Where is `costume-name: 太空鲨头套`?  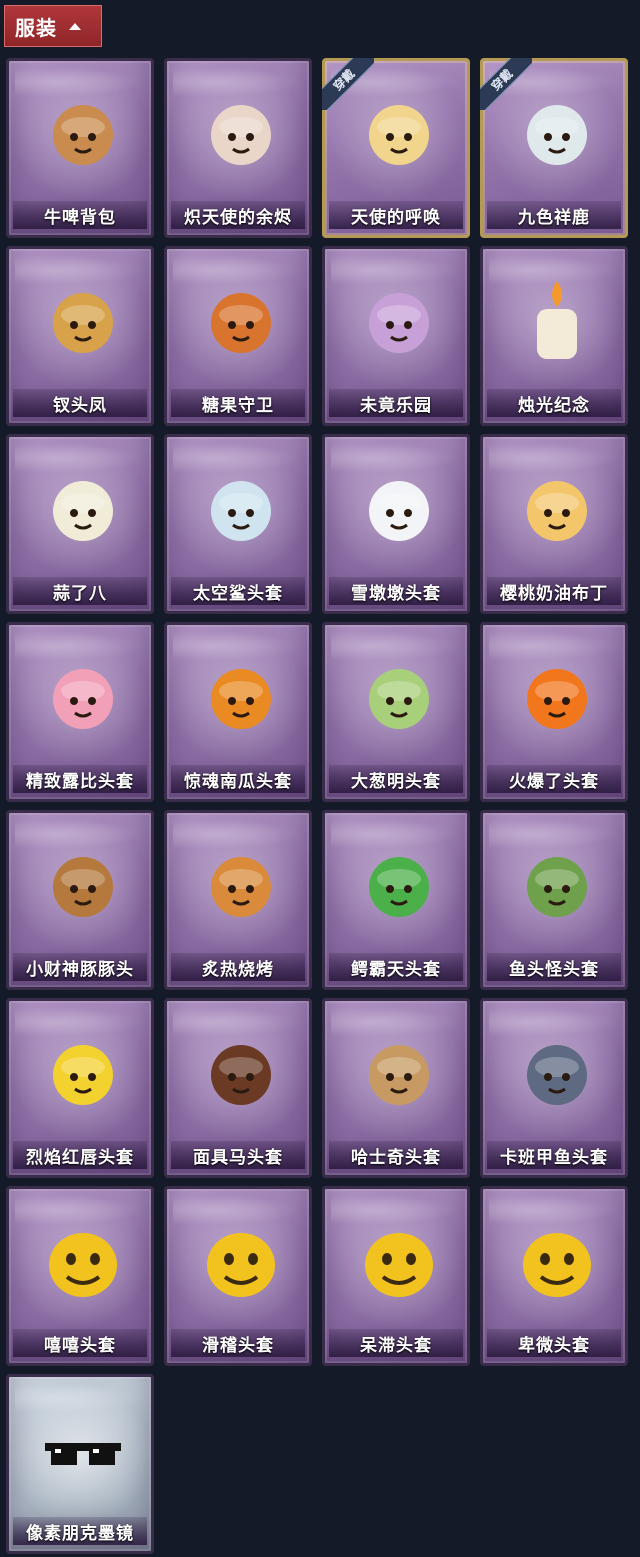
costume-name: 太空鲨头套 is located at coordinates (238, 591).